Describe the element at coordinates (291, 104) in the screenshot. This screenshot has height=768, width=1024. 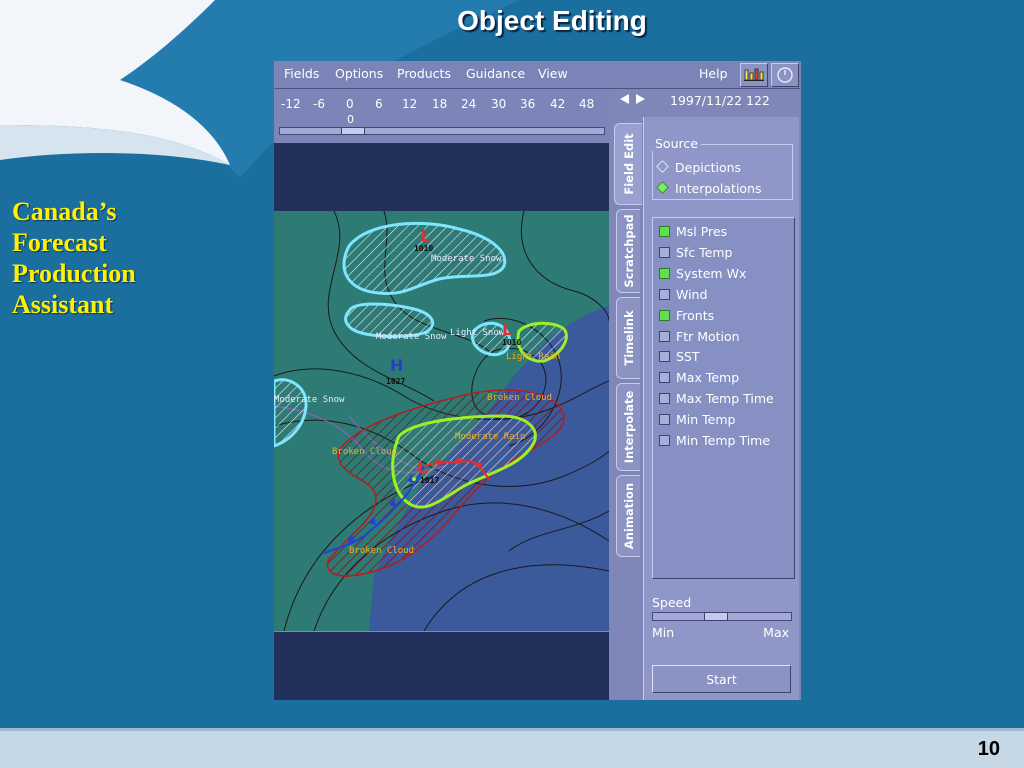
I see `time-tick: -12` at that location.